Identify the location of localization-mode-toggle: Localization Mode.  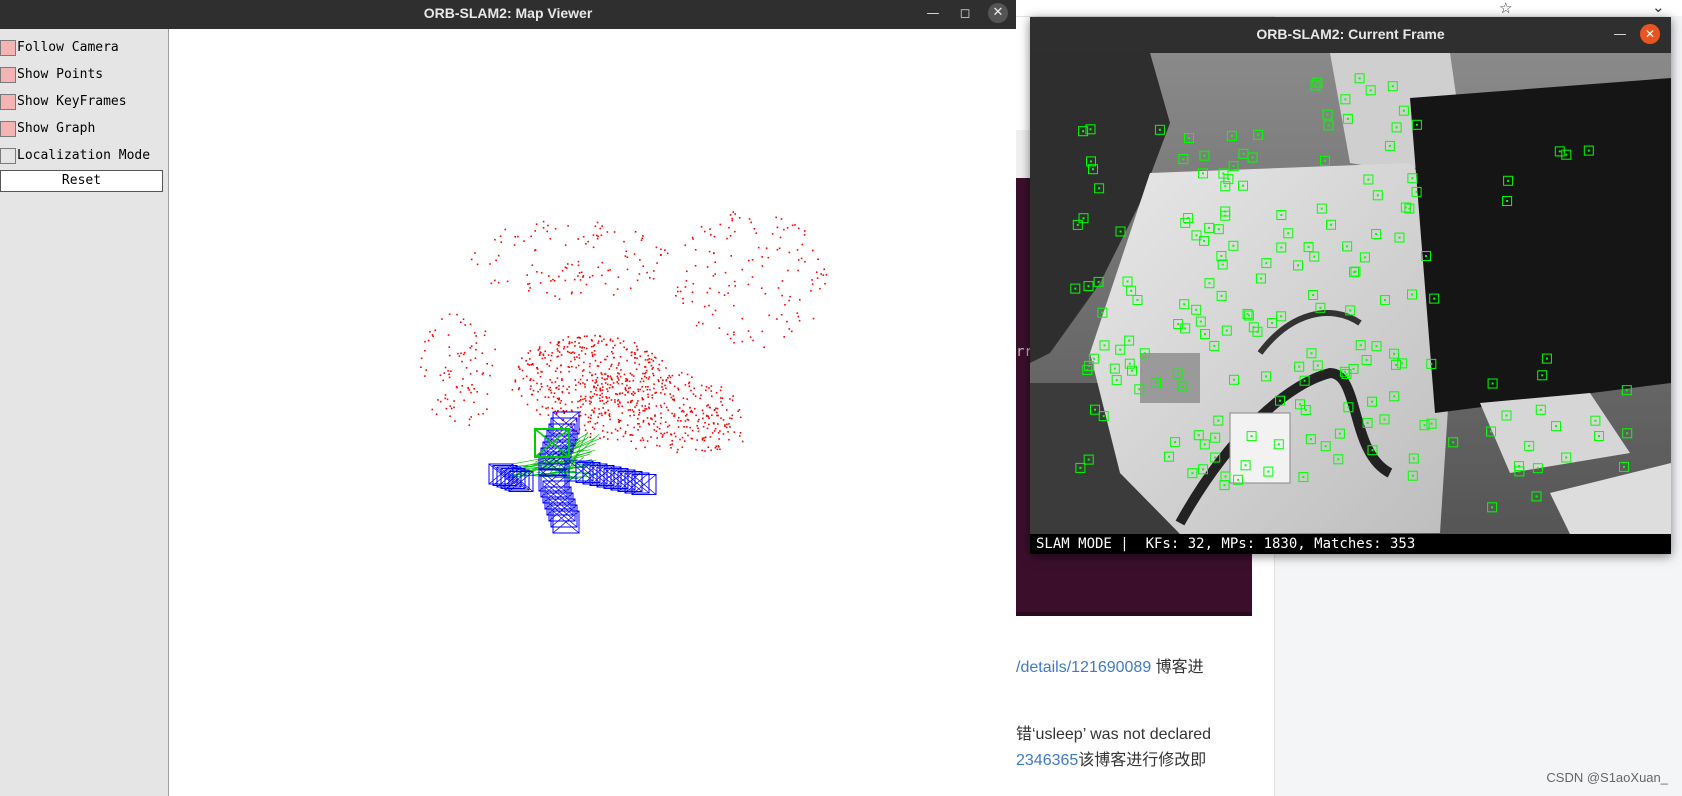
(84, 155).